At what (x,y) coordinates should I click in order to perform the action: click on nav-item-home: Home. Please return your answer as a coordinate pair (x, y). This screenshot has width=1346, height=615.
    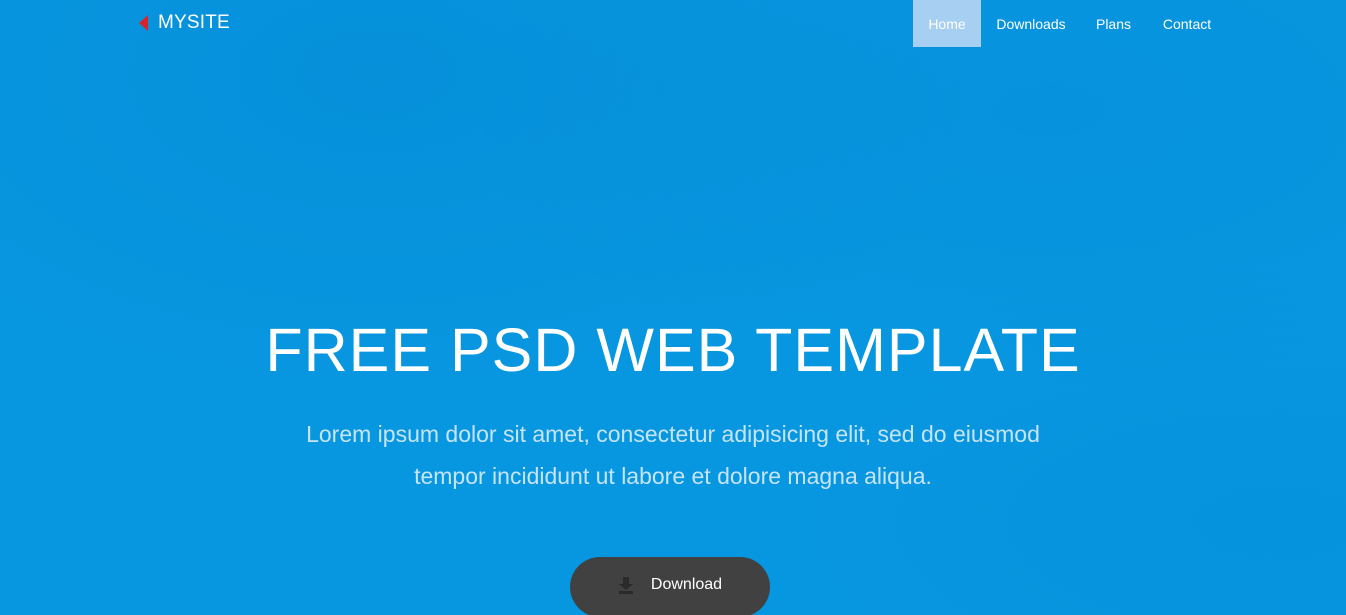
    Looking at the image, I should click on (947, 23).